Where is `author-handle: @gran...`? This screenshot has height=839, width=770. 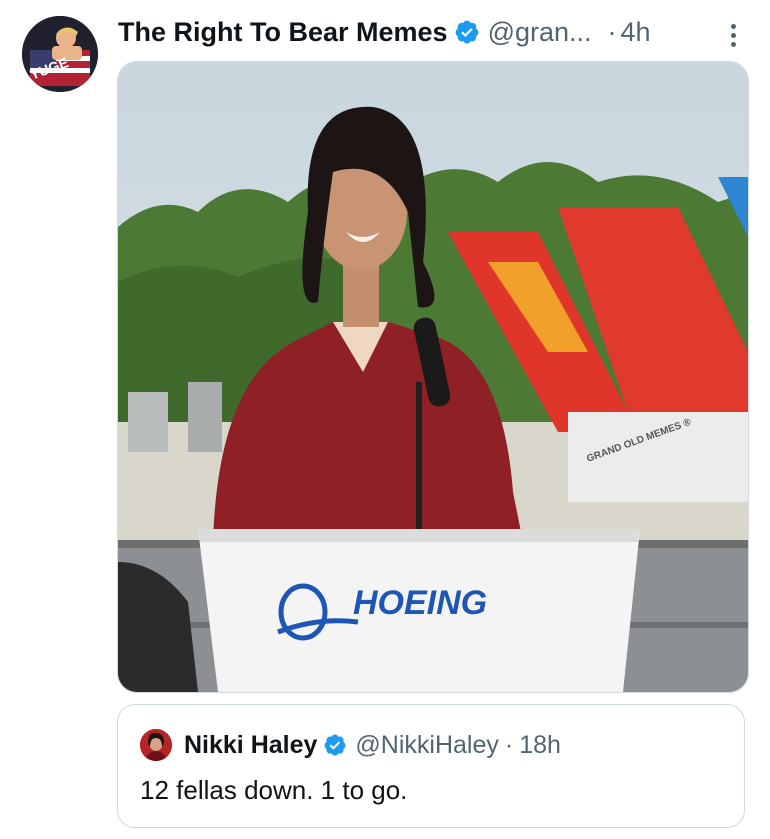
author-handle: @gran... is located at coordinates (540, 32).